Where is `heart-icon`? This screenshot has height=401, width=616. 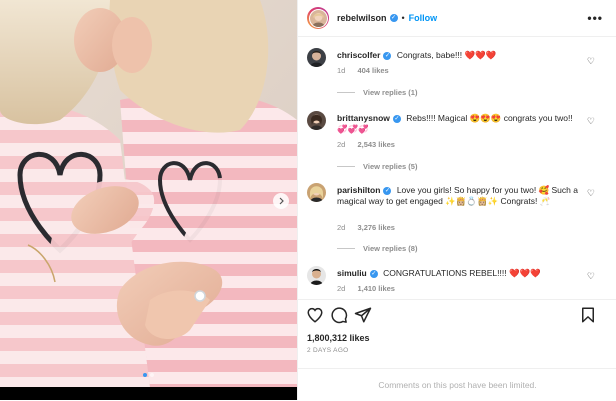 heart-icon is located at coordinates (315, 315).